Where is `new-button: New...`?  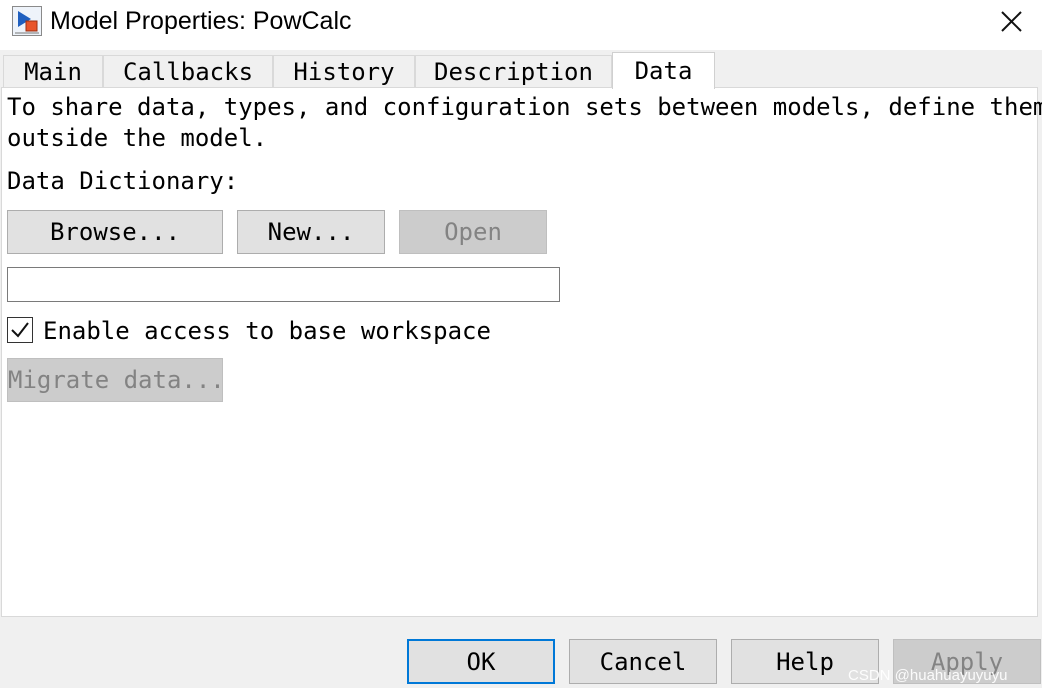 new-button: New... is located at coordinates (311, 232).